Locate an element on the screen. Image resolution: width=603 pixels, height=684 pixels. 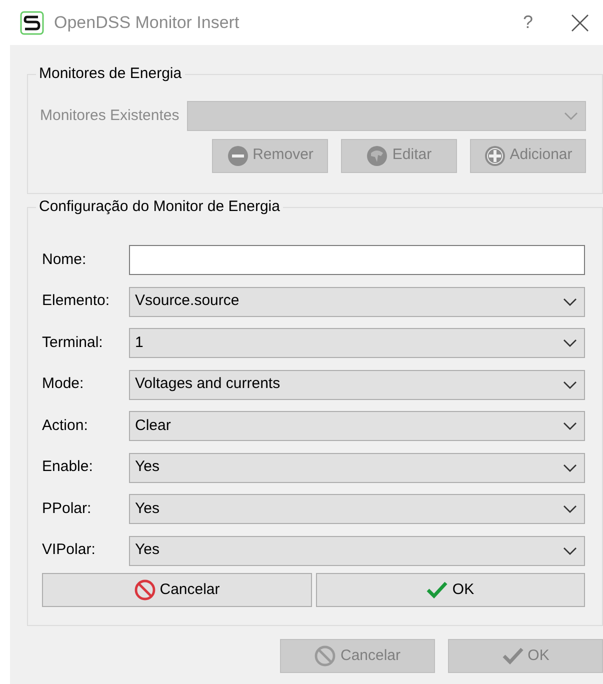
field-label: VIPolar: is located at coordinates (69, 550).